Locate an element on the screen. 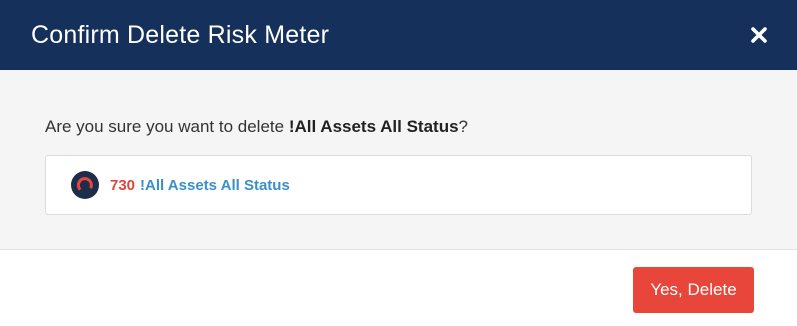 This screenshot has height=326, width=797. risk-meter-name-link: !All Assets All Status is located at coordinates (215, 185).